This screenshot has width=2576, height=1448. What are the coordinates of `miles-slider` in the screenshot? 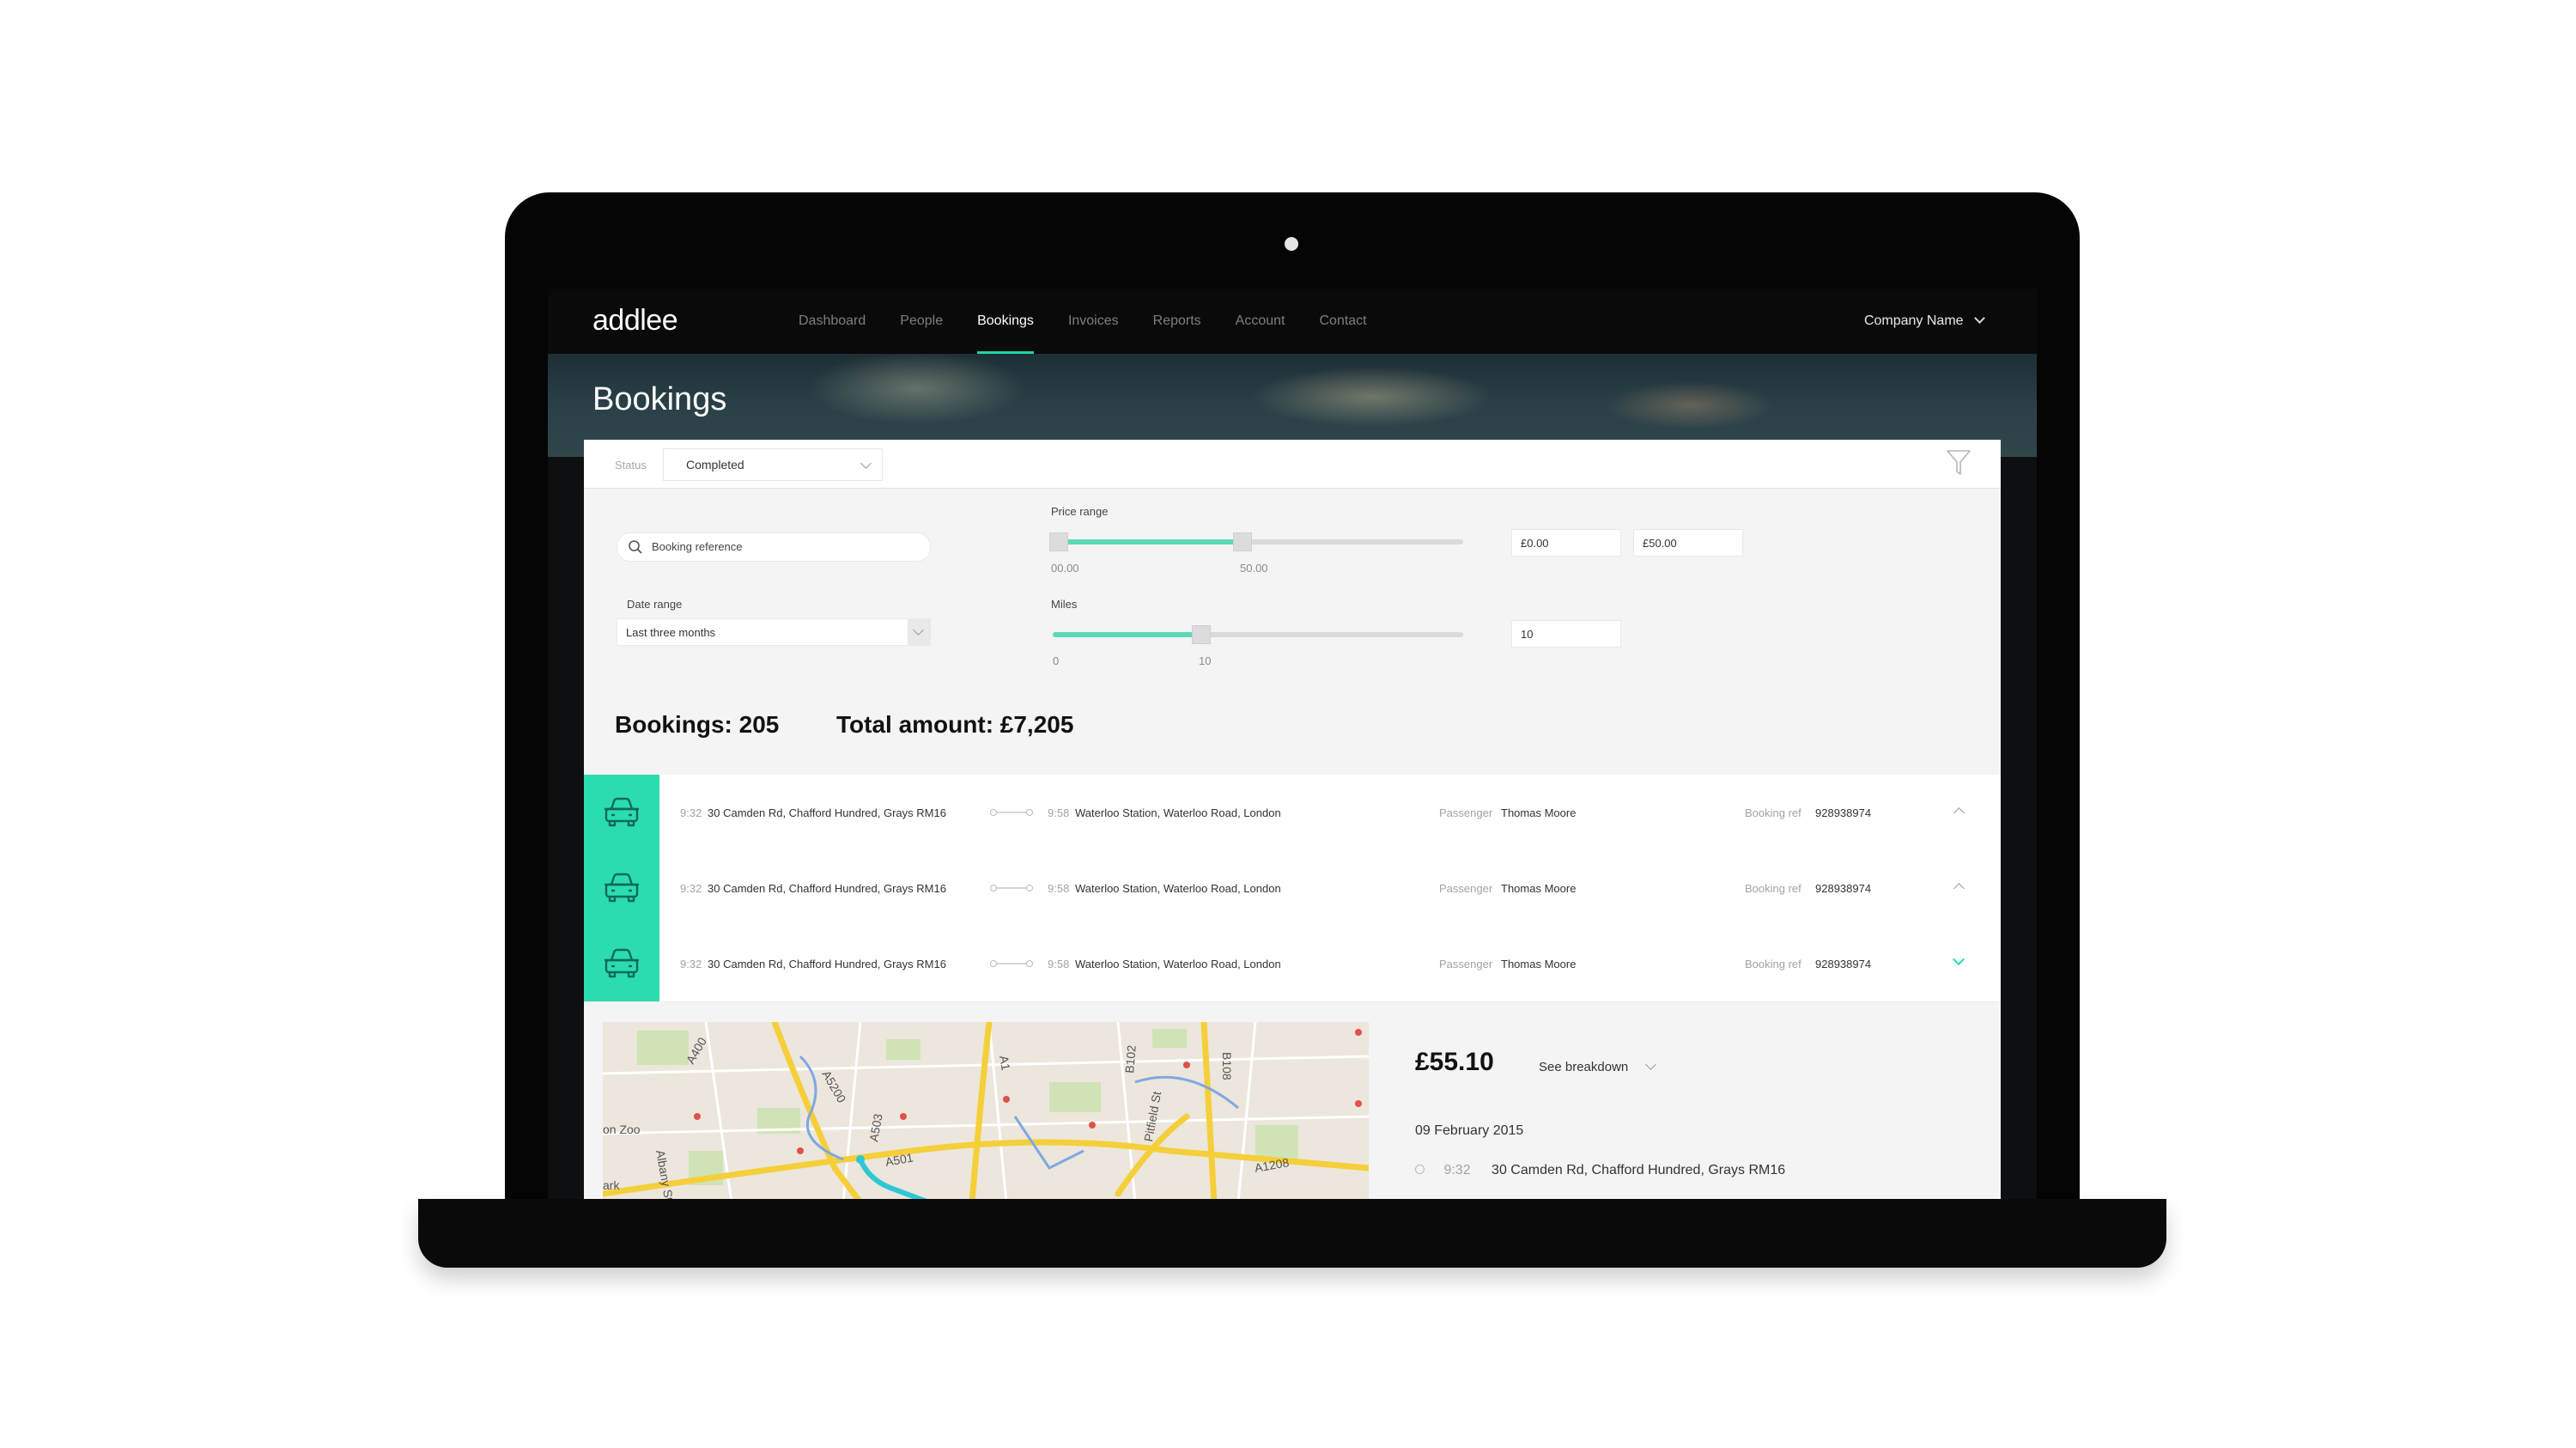 It's located at (1258, 634).